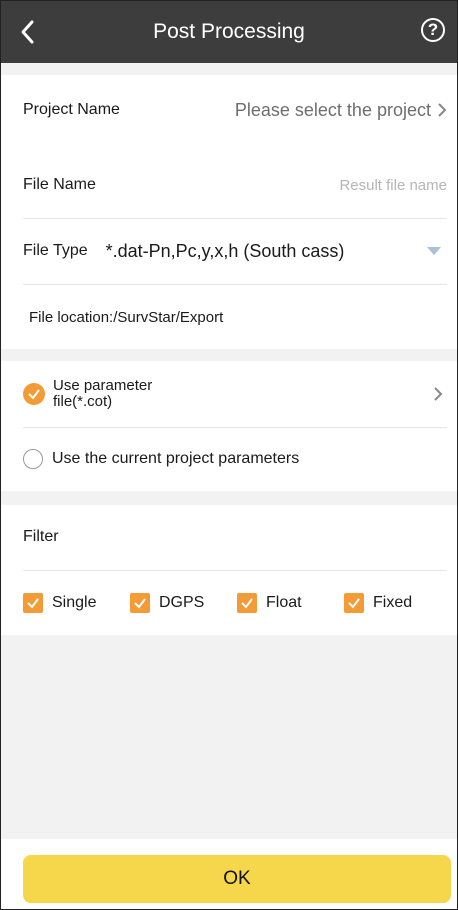  I want to click on param-option-file-label: Use parameter file(*.cot), so click(102, 394).